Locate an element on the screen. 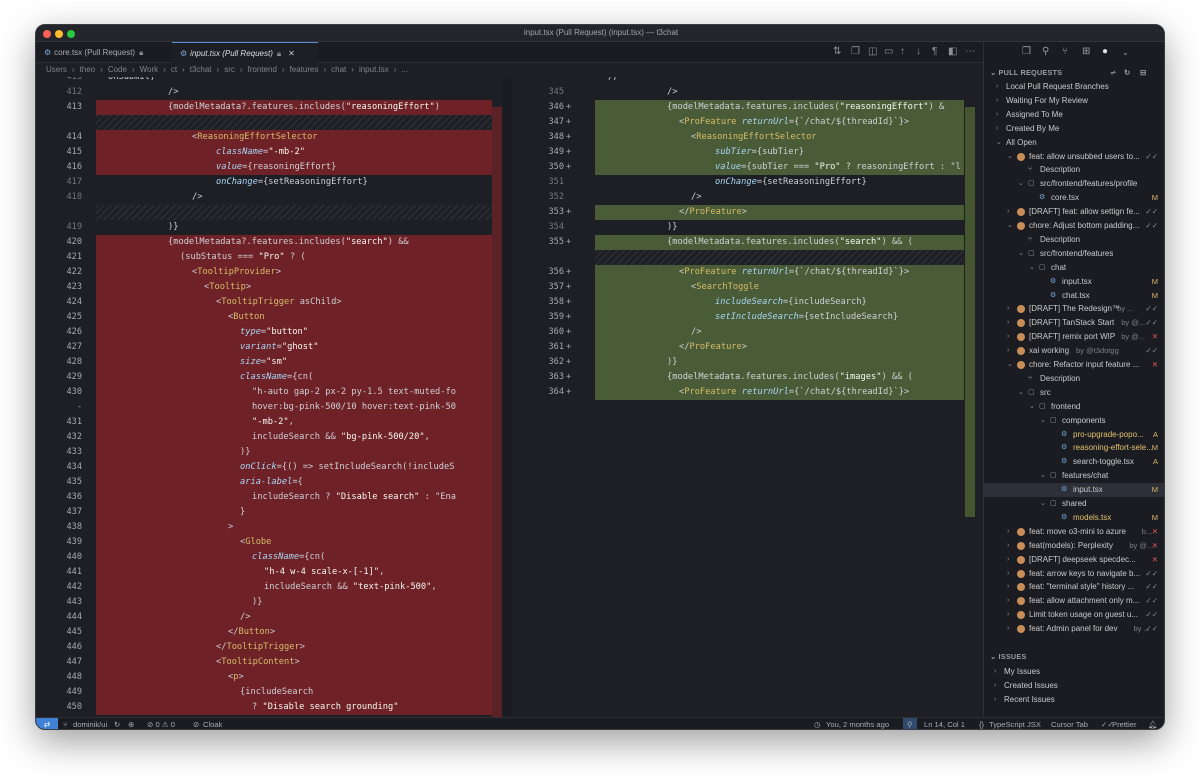 The height and width of the screenshot is (776, 1200). code-line: 446 </TooltipTrigger> is located at coordinates (268, 647).